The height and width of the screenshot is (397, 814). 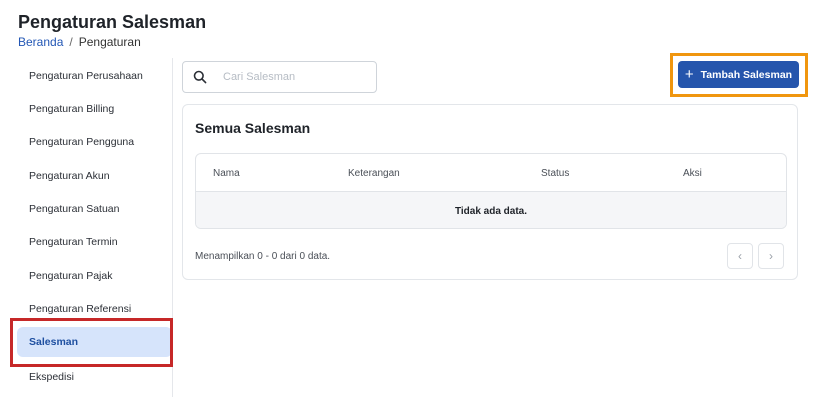 I want to click on prev-page-button: ‹, so click(x=740, y=256).